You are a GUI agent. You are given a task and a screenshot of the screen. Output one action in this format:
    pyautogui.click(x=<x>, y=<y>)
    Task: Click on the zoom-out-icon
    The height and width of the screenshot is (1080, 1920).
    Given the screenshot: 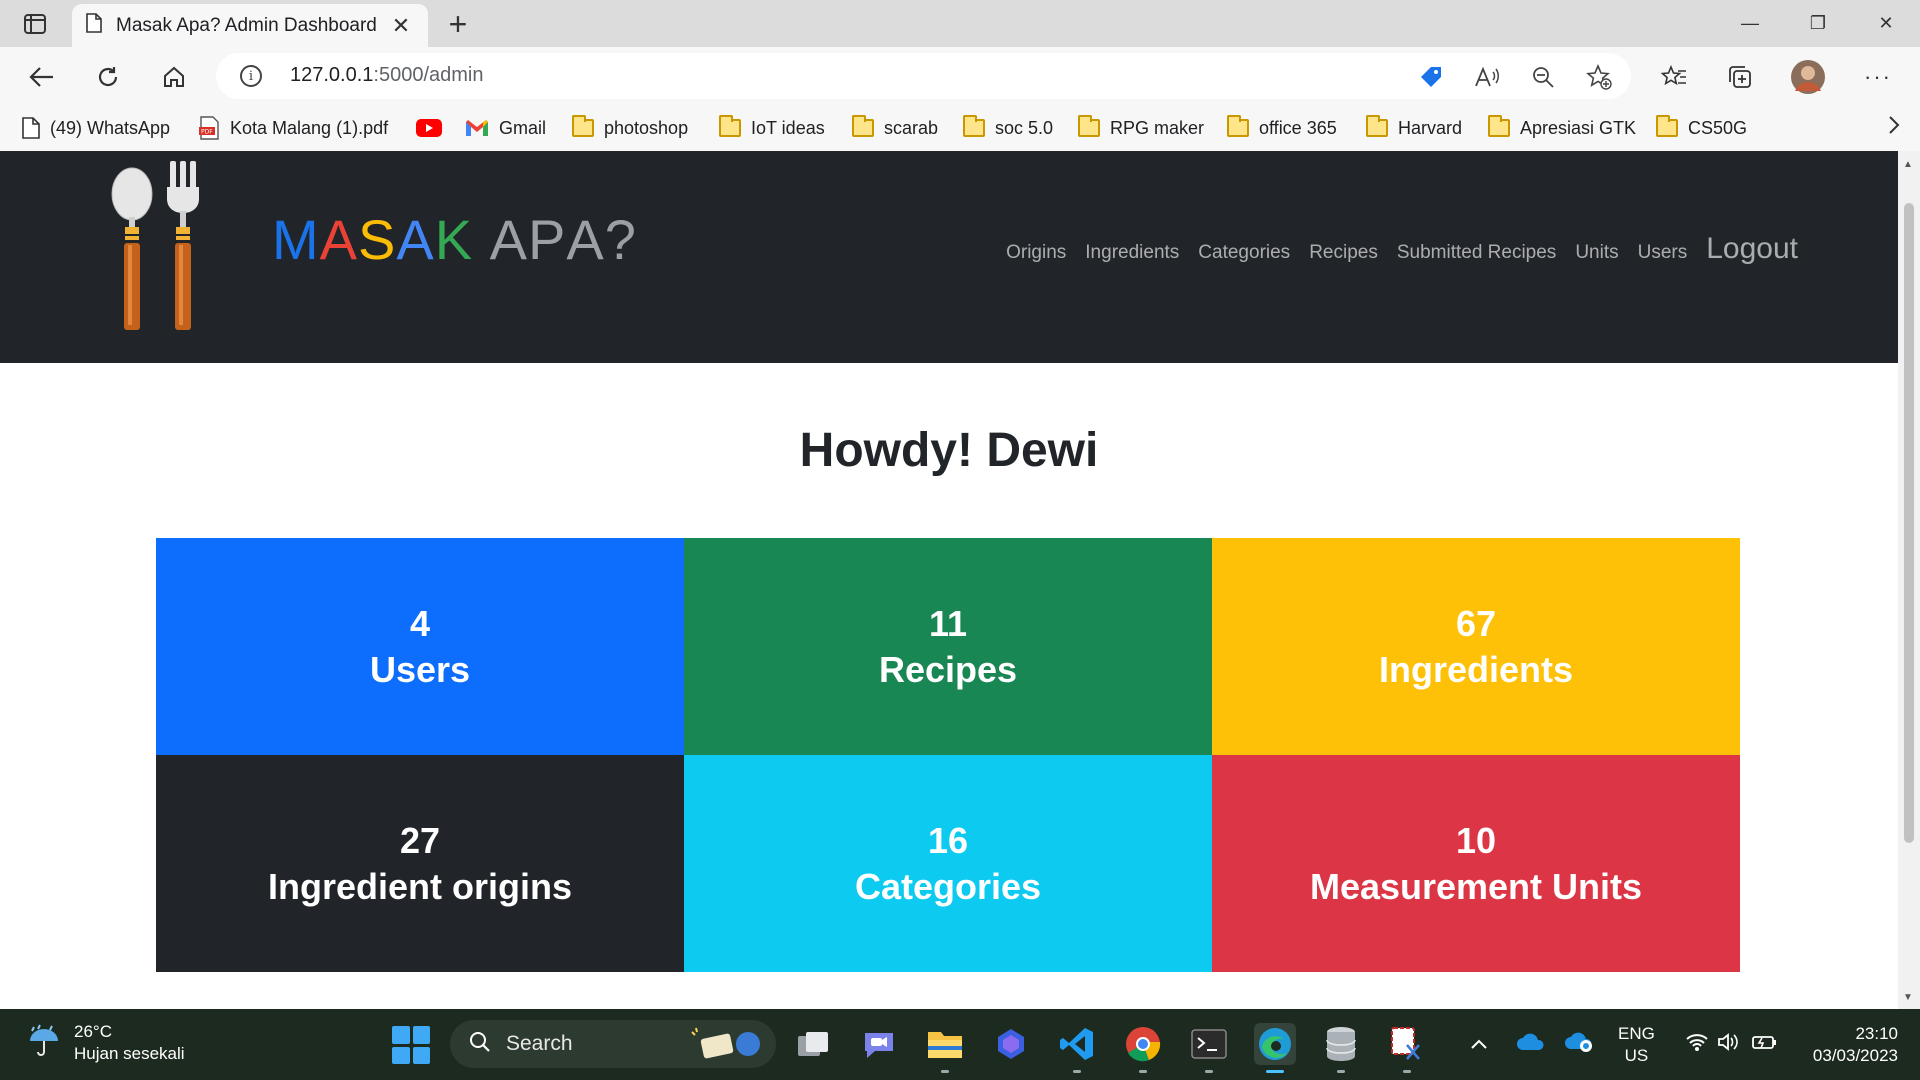 What is the action you would take?
    pyautogui.click(x=1543, y=77)
    